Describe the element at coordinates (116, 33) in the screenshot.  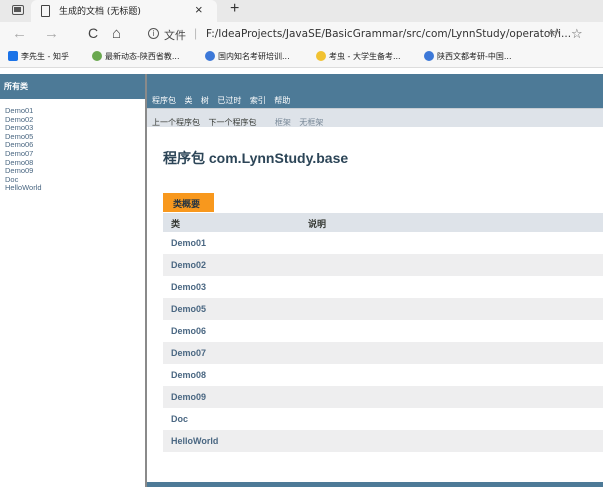
I see `home-icon: ⌂` at that location.